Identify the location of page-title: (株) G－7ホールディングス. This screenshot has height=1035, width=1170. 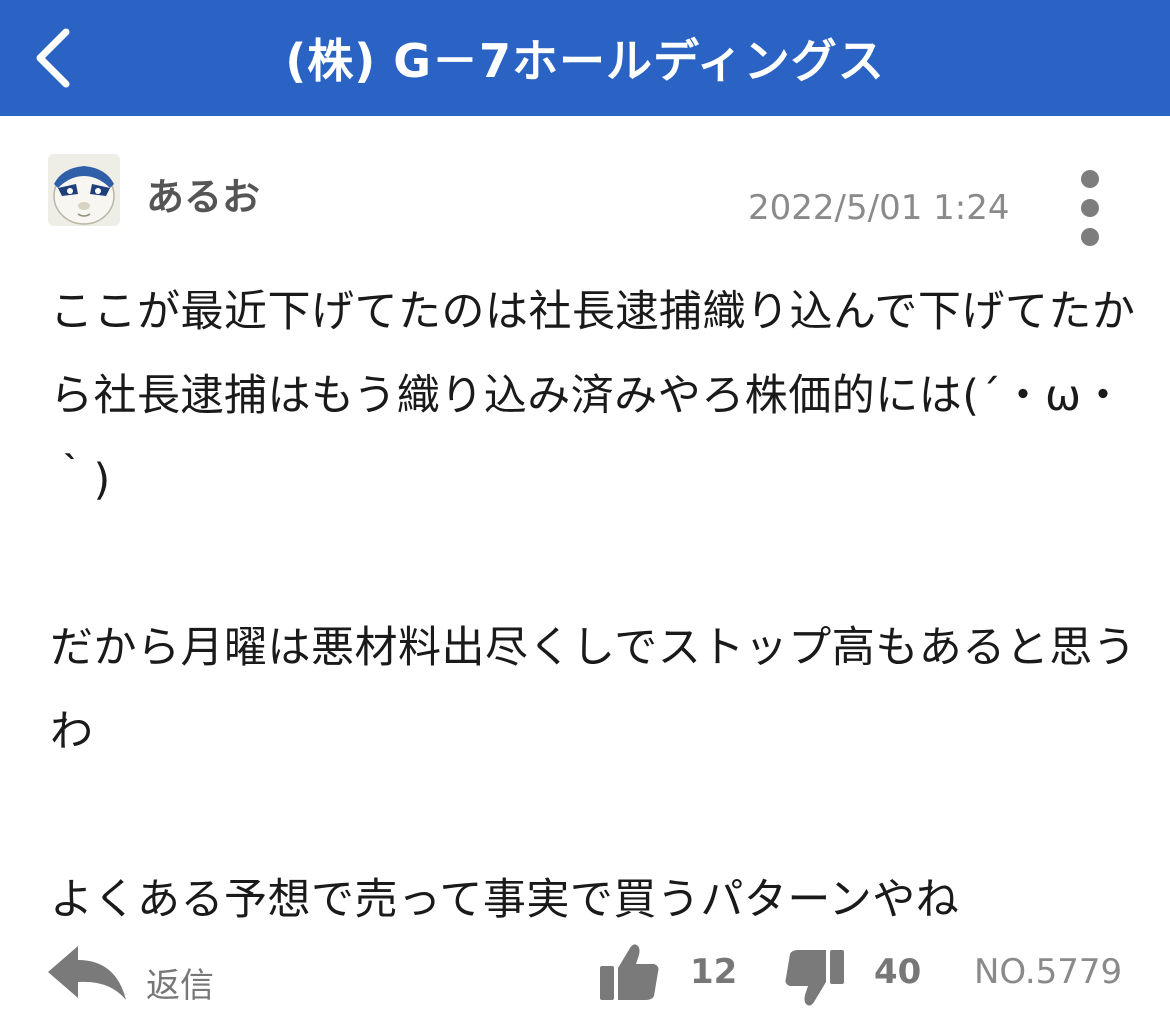
(585, 61).